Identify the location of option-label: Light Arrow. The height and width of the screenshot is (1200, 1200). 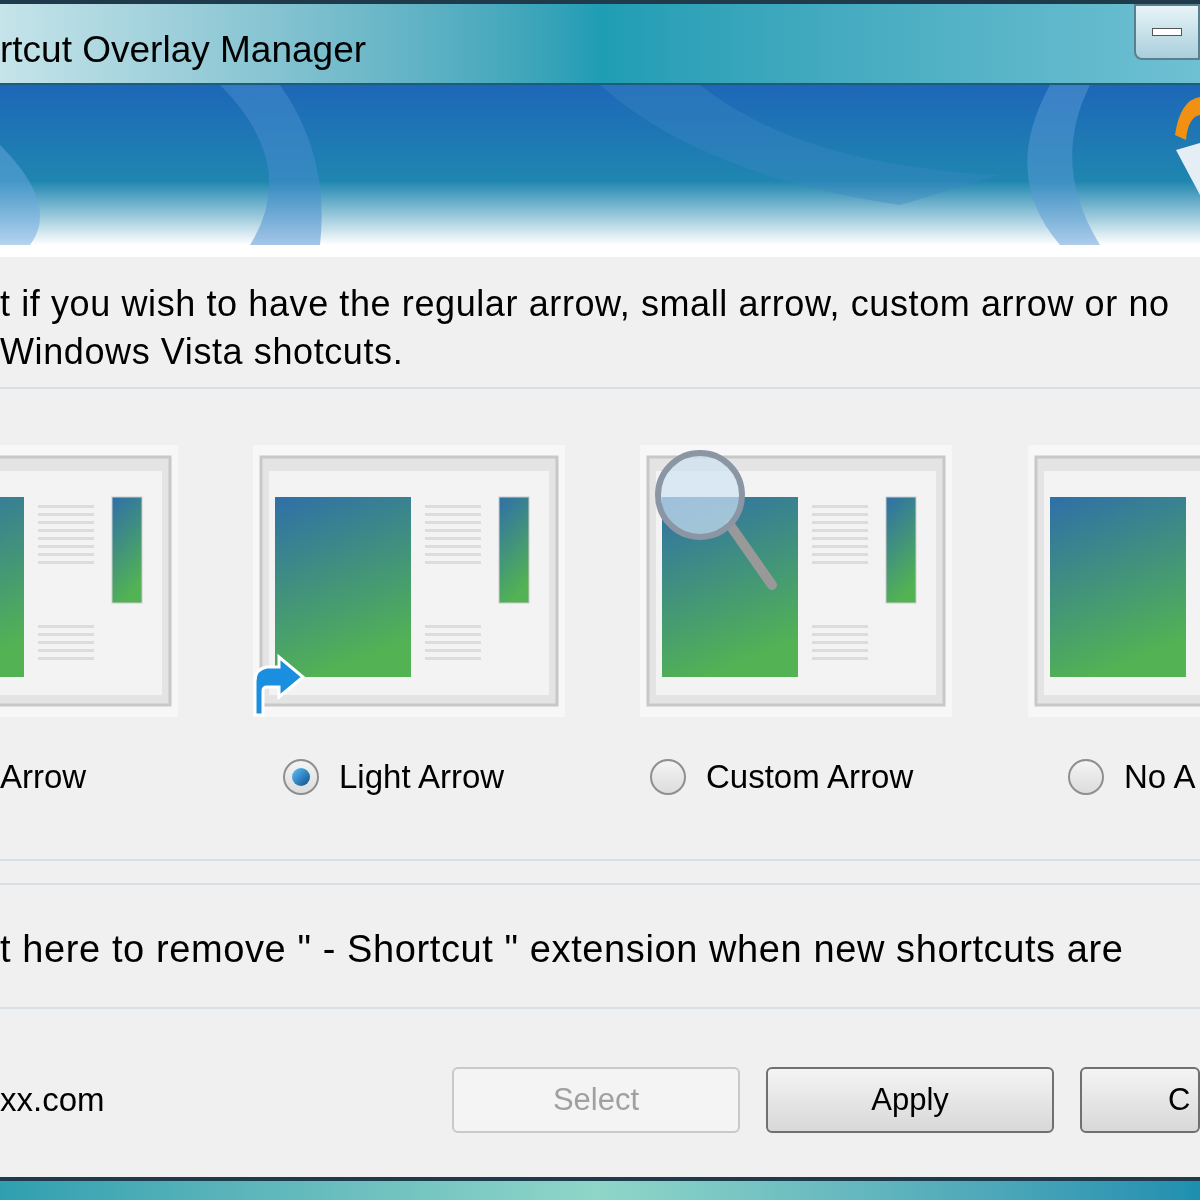
(422, 777).